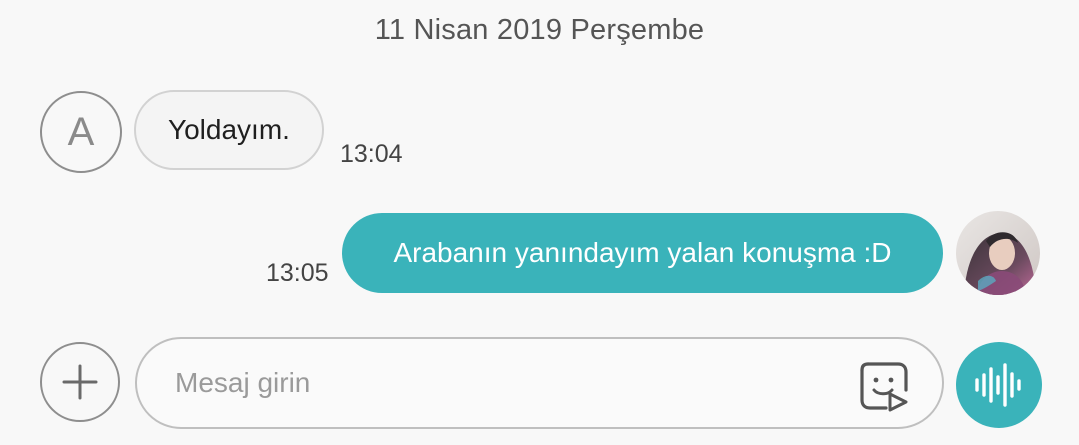 Image resolution: width=1079 pixels, height=445 pixels. Describe the element at coordinates (539, 30) in the screenshot. I see `date-header: 11 Nisan 2019 Perşembe` at that location.